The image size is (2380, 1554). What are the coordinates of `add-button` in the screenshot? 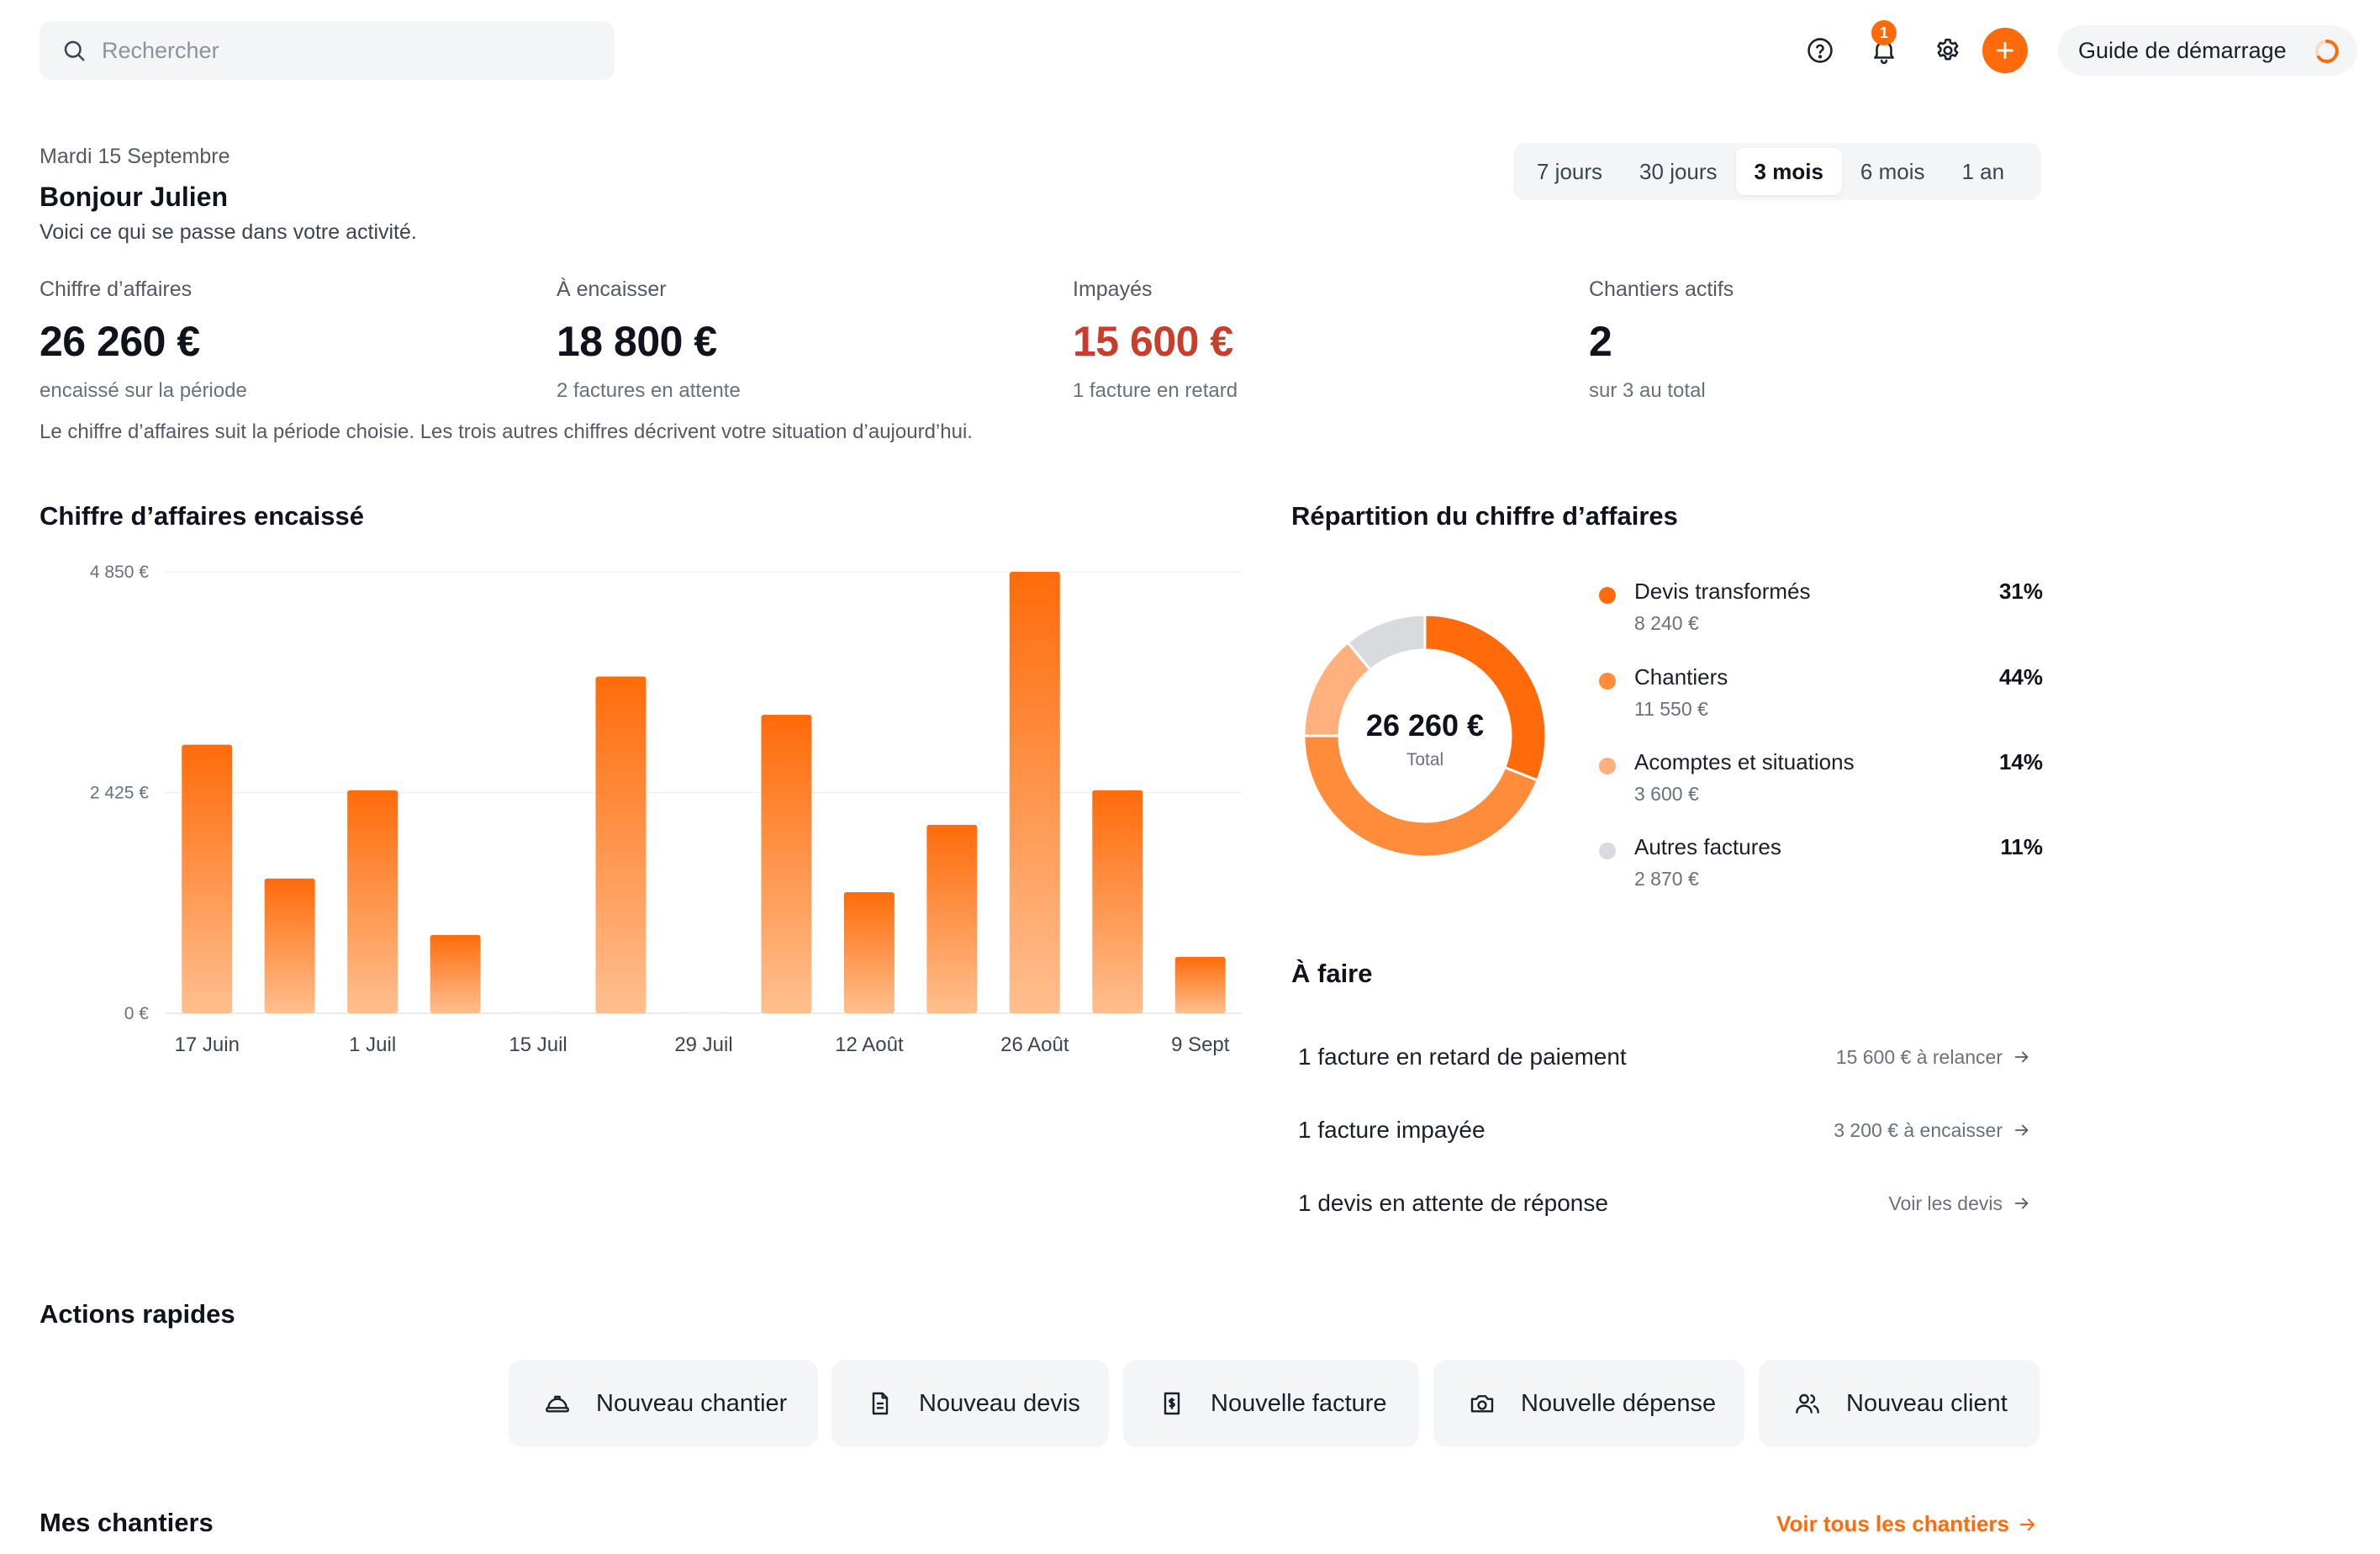 It's located at (2005, 51).